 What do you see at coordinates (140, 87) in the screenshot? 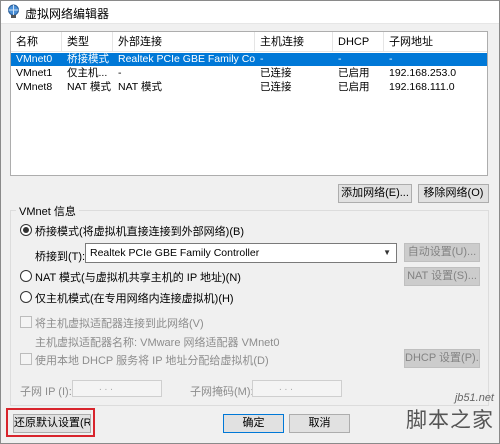
I see `cell-external: NAT 模式` at bounding box center [140, 87].